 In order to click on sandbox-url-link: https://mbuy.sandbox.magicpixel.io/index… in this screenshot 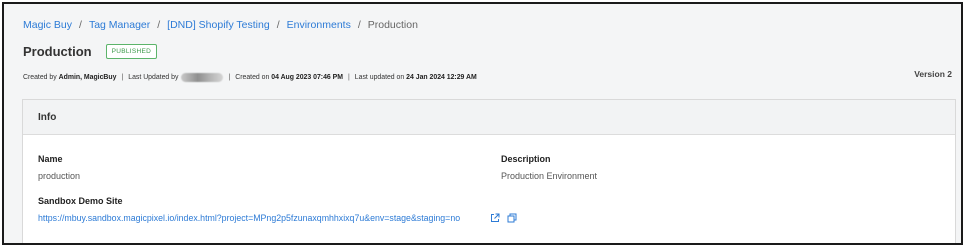, I will do `click(249, 218)`.